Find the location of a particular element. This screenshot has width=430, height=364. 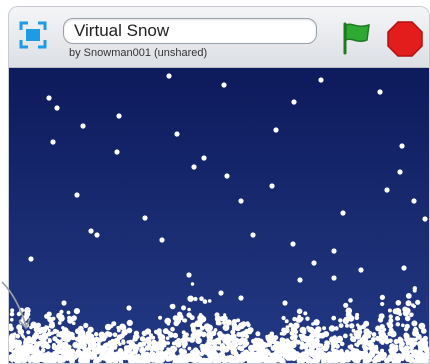

fullscreen-button is located at coordinates (33, 35).